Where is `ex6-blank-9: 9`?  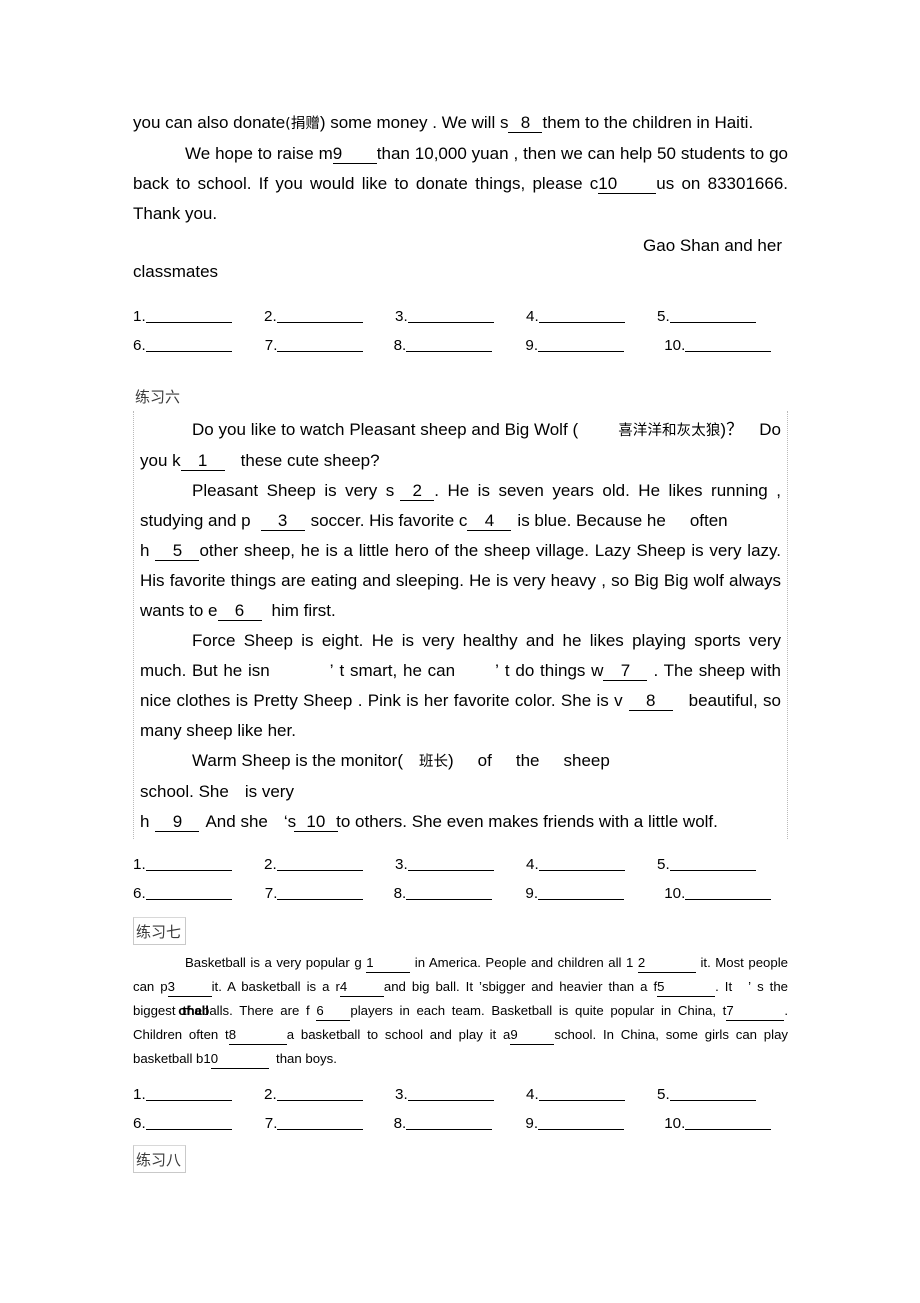
ex6-blank-9: 9 is located at coordinates (177, 822).